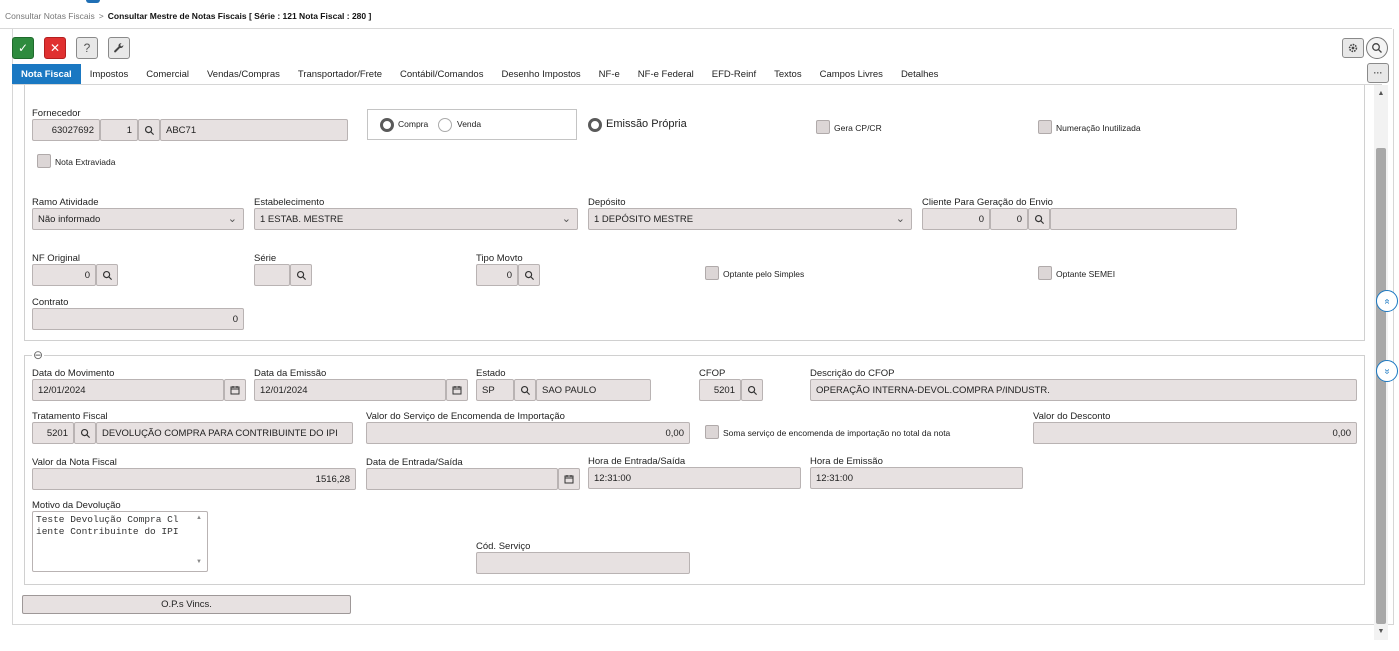 This screenshot has height=651, width=1399. I want to click on tab-comercial: Comercial, so click(167, 74).